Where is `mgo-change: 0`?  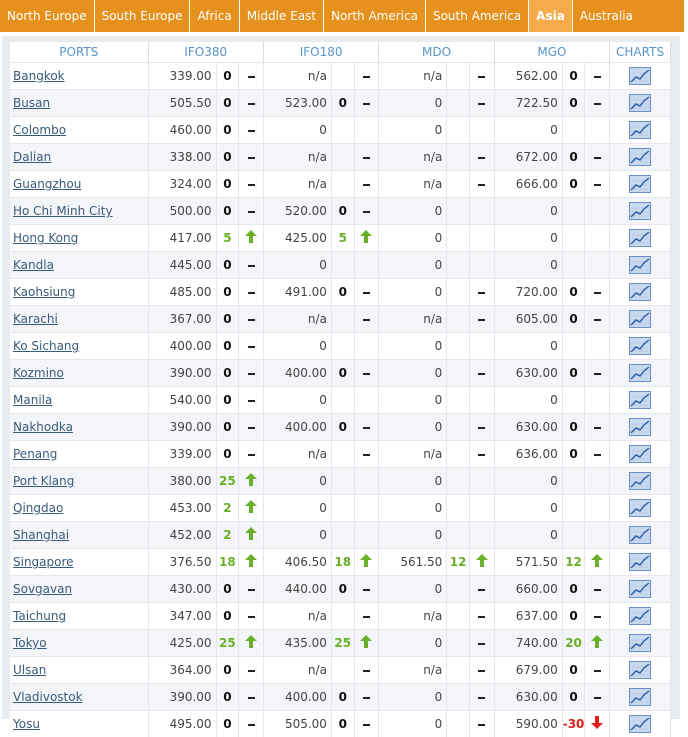
mgo-change: 0 is located at coordinates (573, 76).